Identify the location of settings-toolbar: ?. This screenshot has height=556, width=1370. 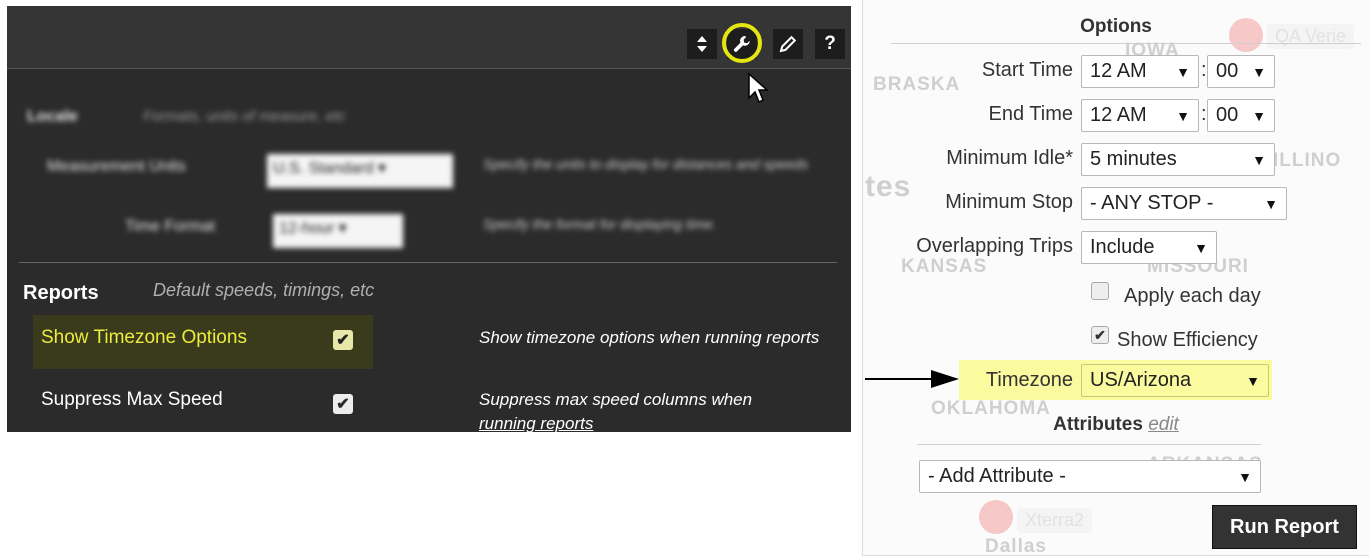
(429, 37).